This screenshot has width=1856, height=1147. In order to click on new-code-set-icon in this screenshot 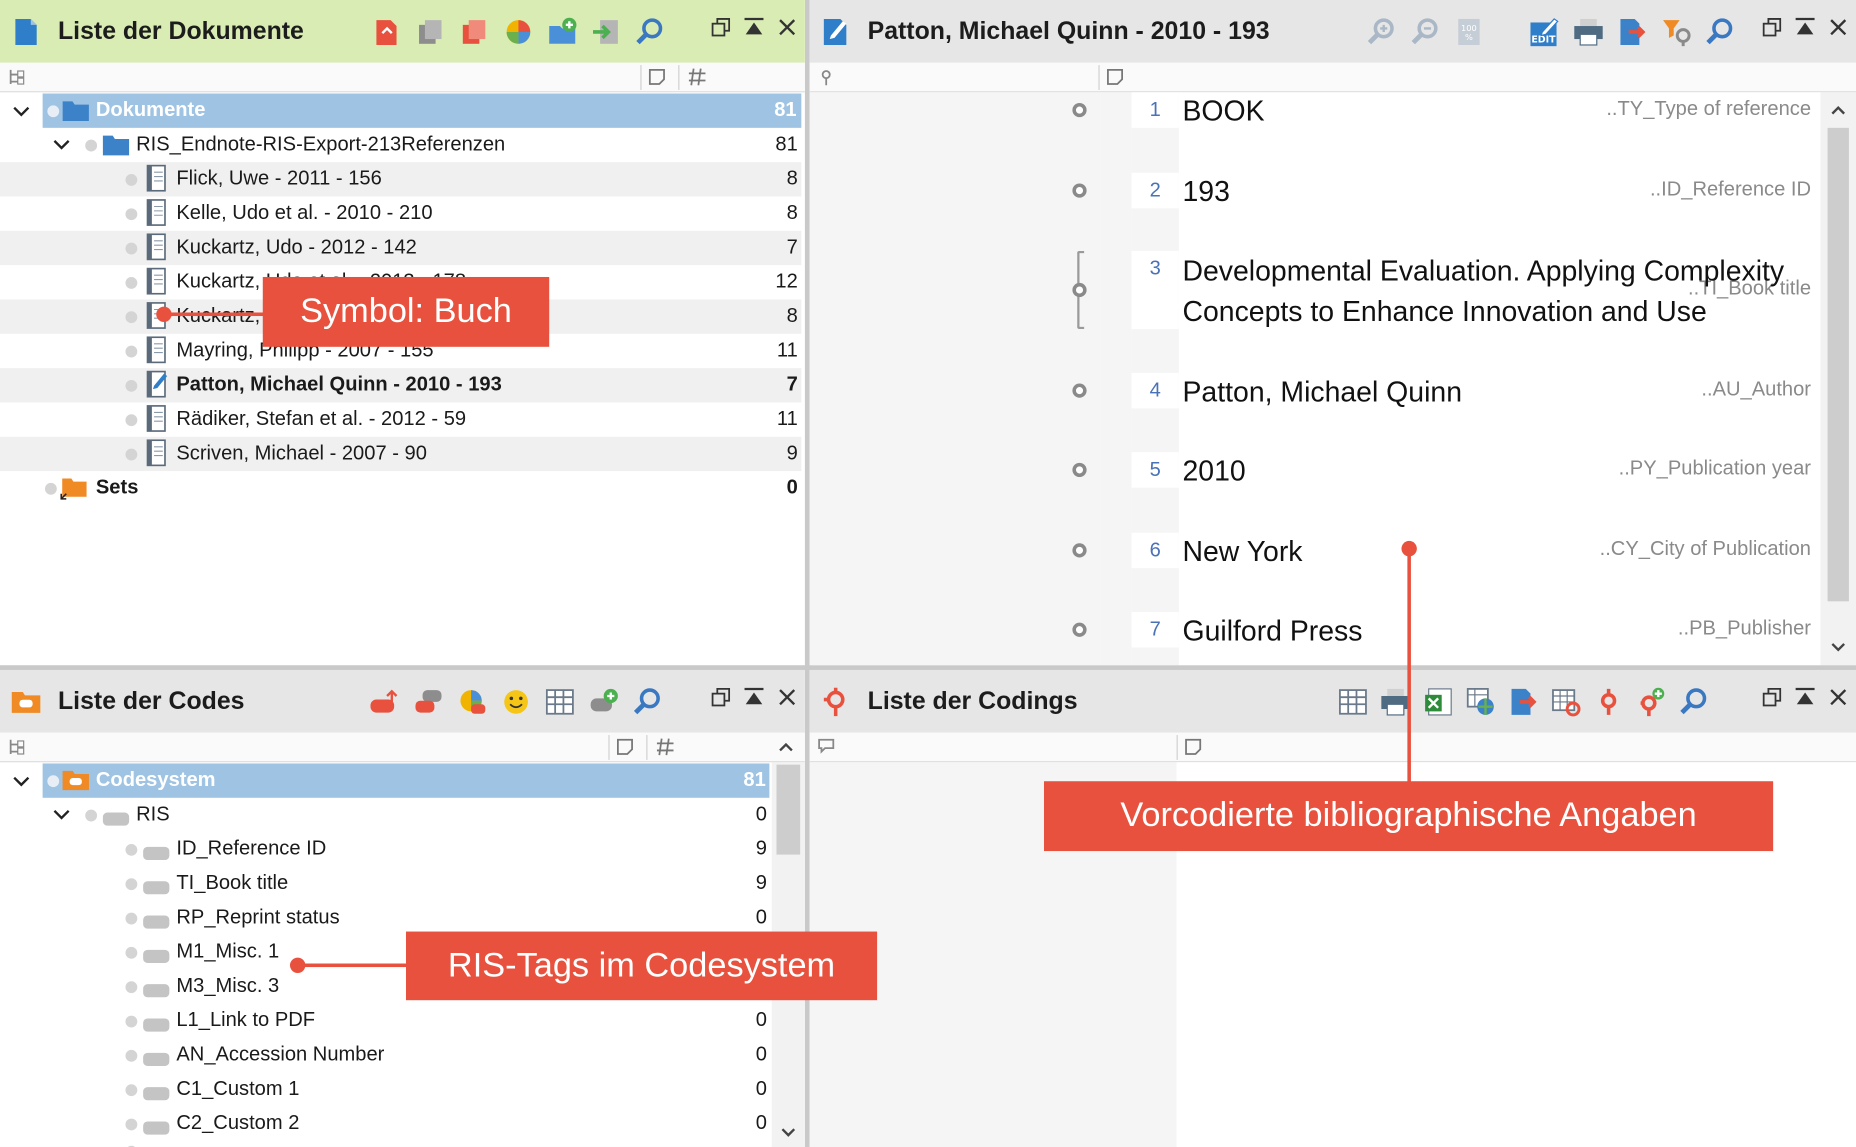, I will do `click(604, 702)`.